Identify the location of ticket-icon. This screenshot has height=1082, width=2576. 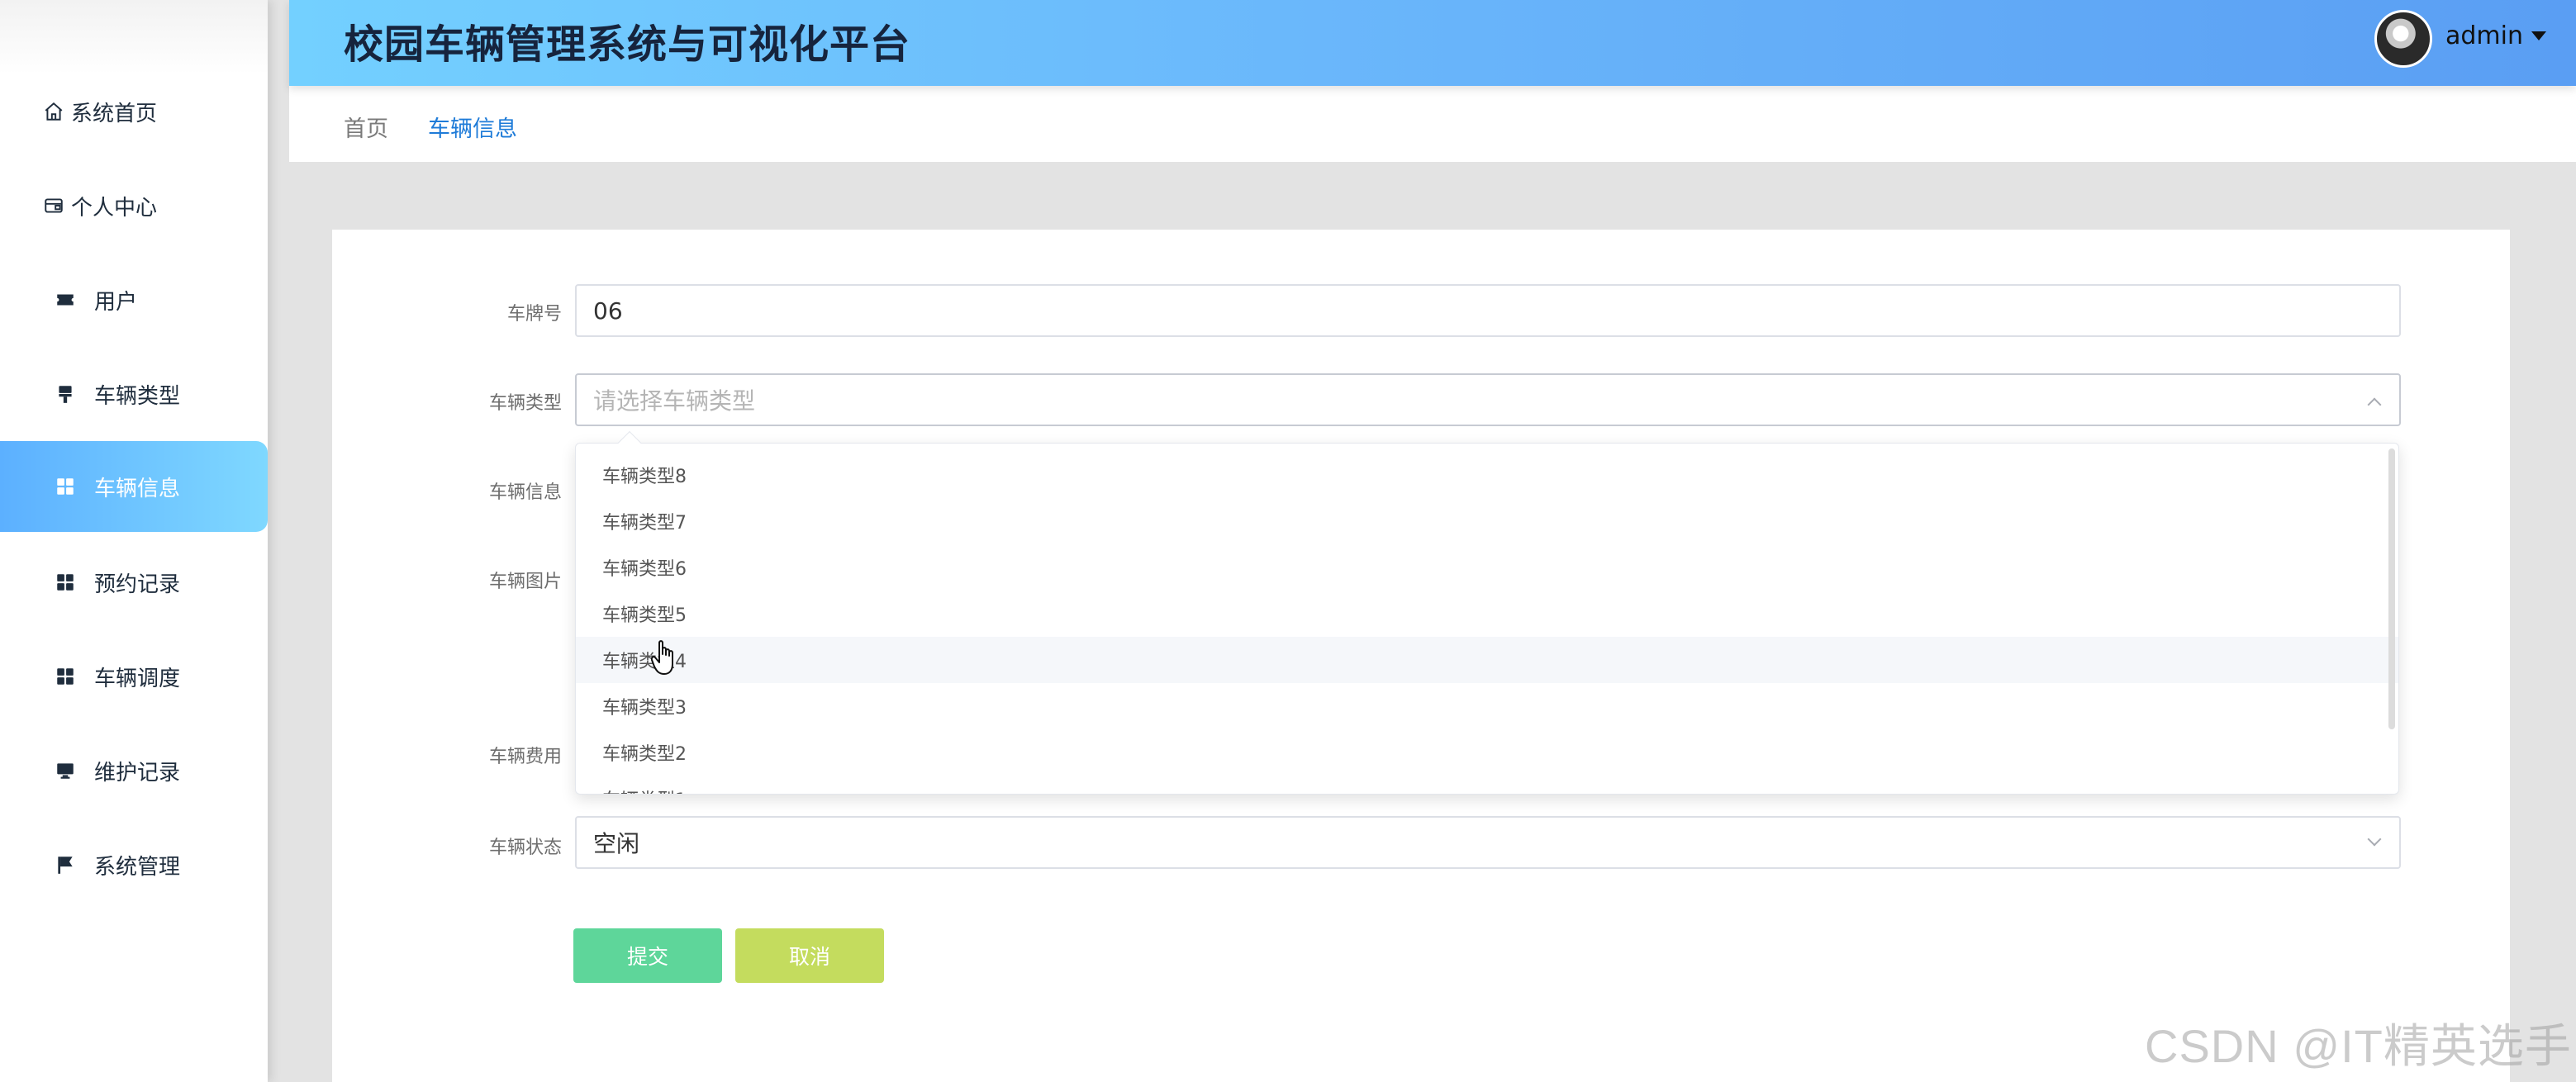
(65, 299).